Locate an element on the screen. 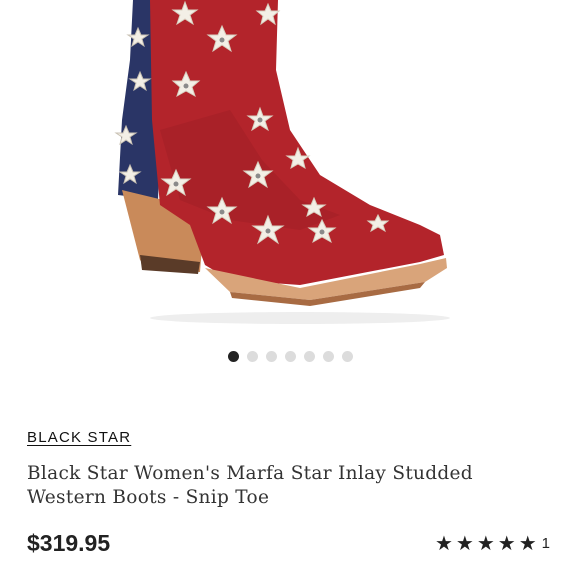  review-count: 1 is located at coordinates (545, 543).